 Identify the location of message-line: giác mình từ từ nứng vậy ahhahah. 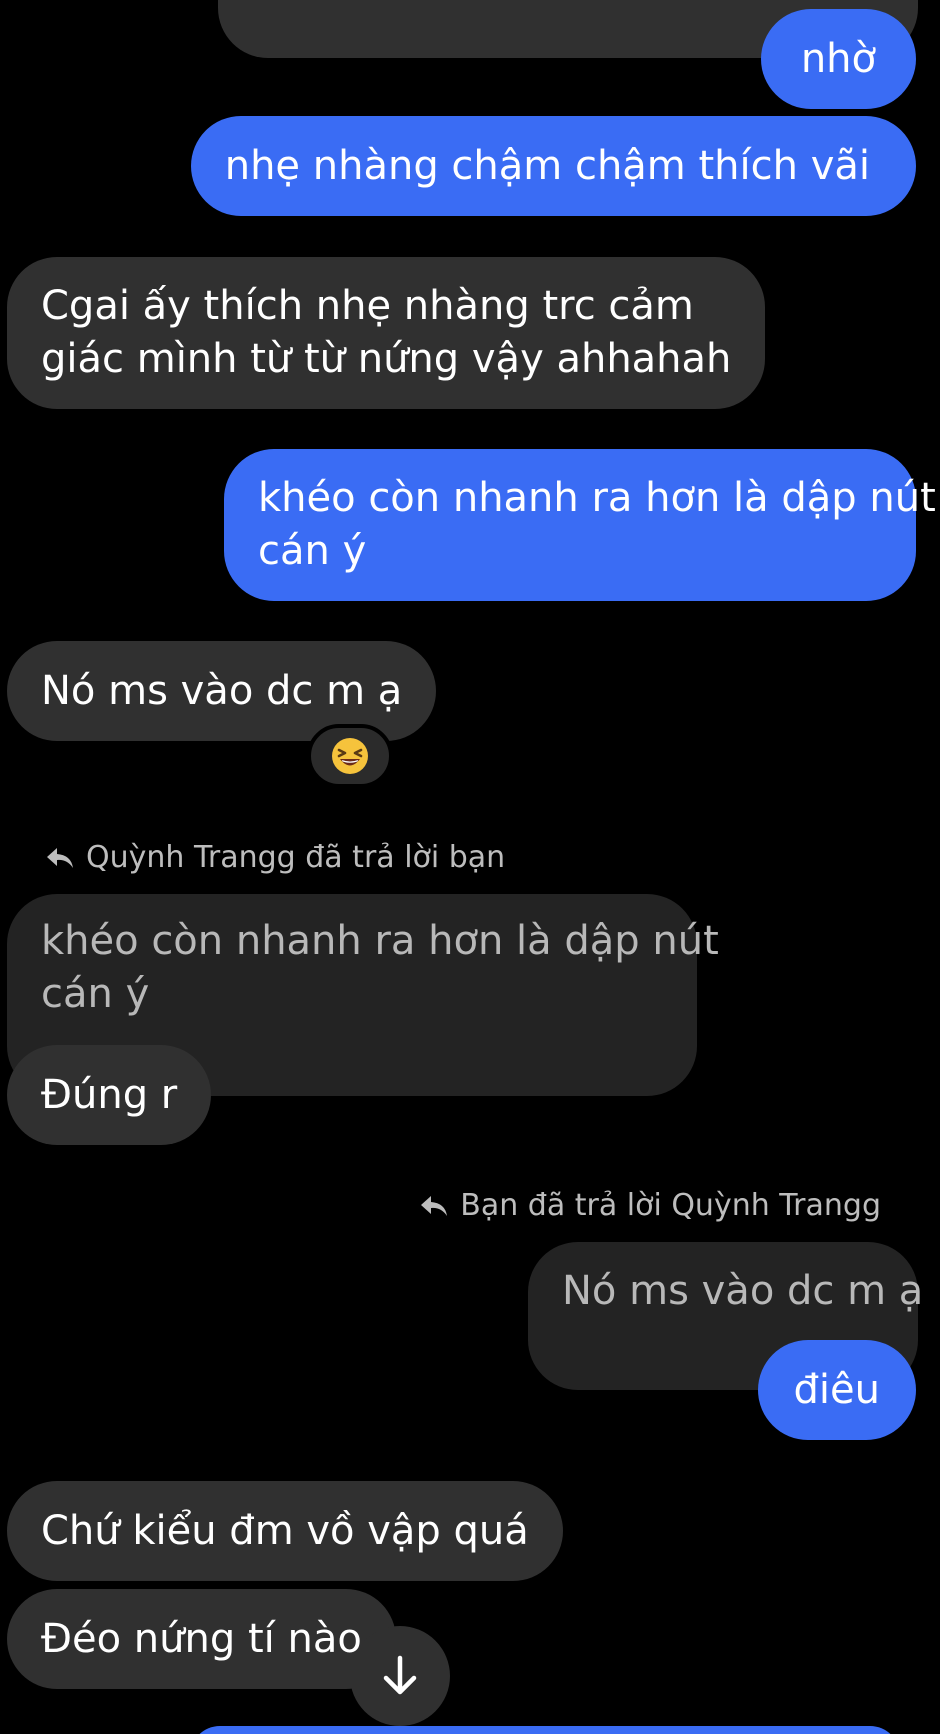
(386, 359).